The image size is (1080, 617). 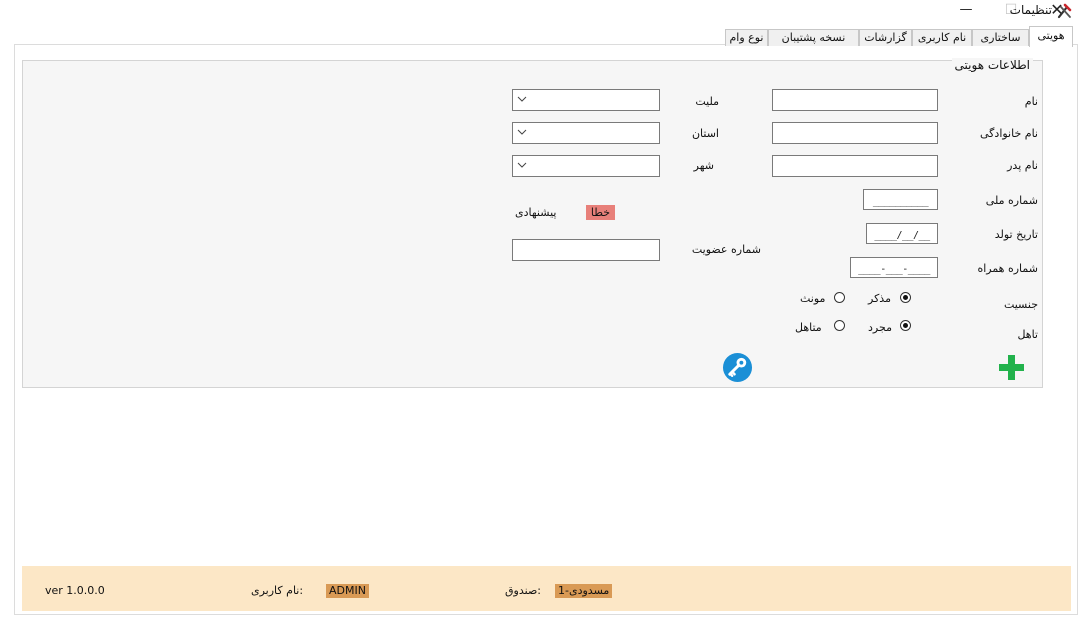 I want to click on error-badge: خطا, so click(x=600, y=212).